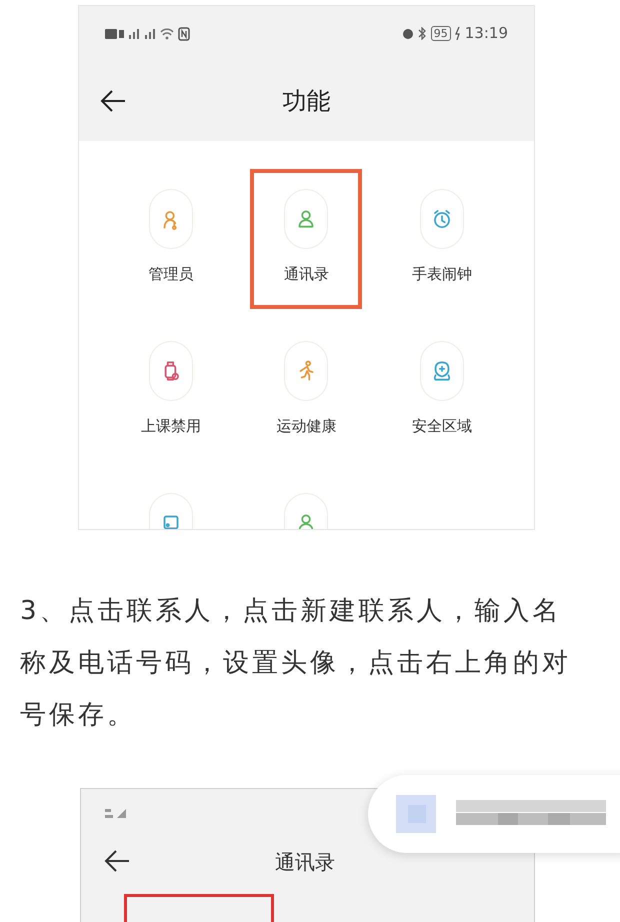  I want to click on feature-label: 上课禁用, so click(170, 426).